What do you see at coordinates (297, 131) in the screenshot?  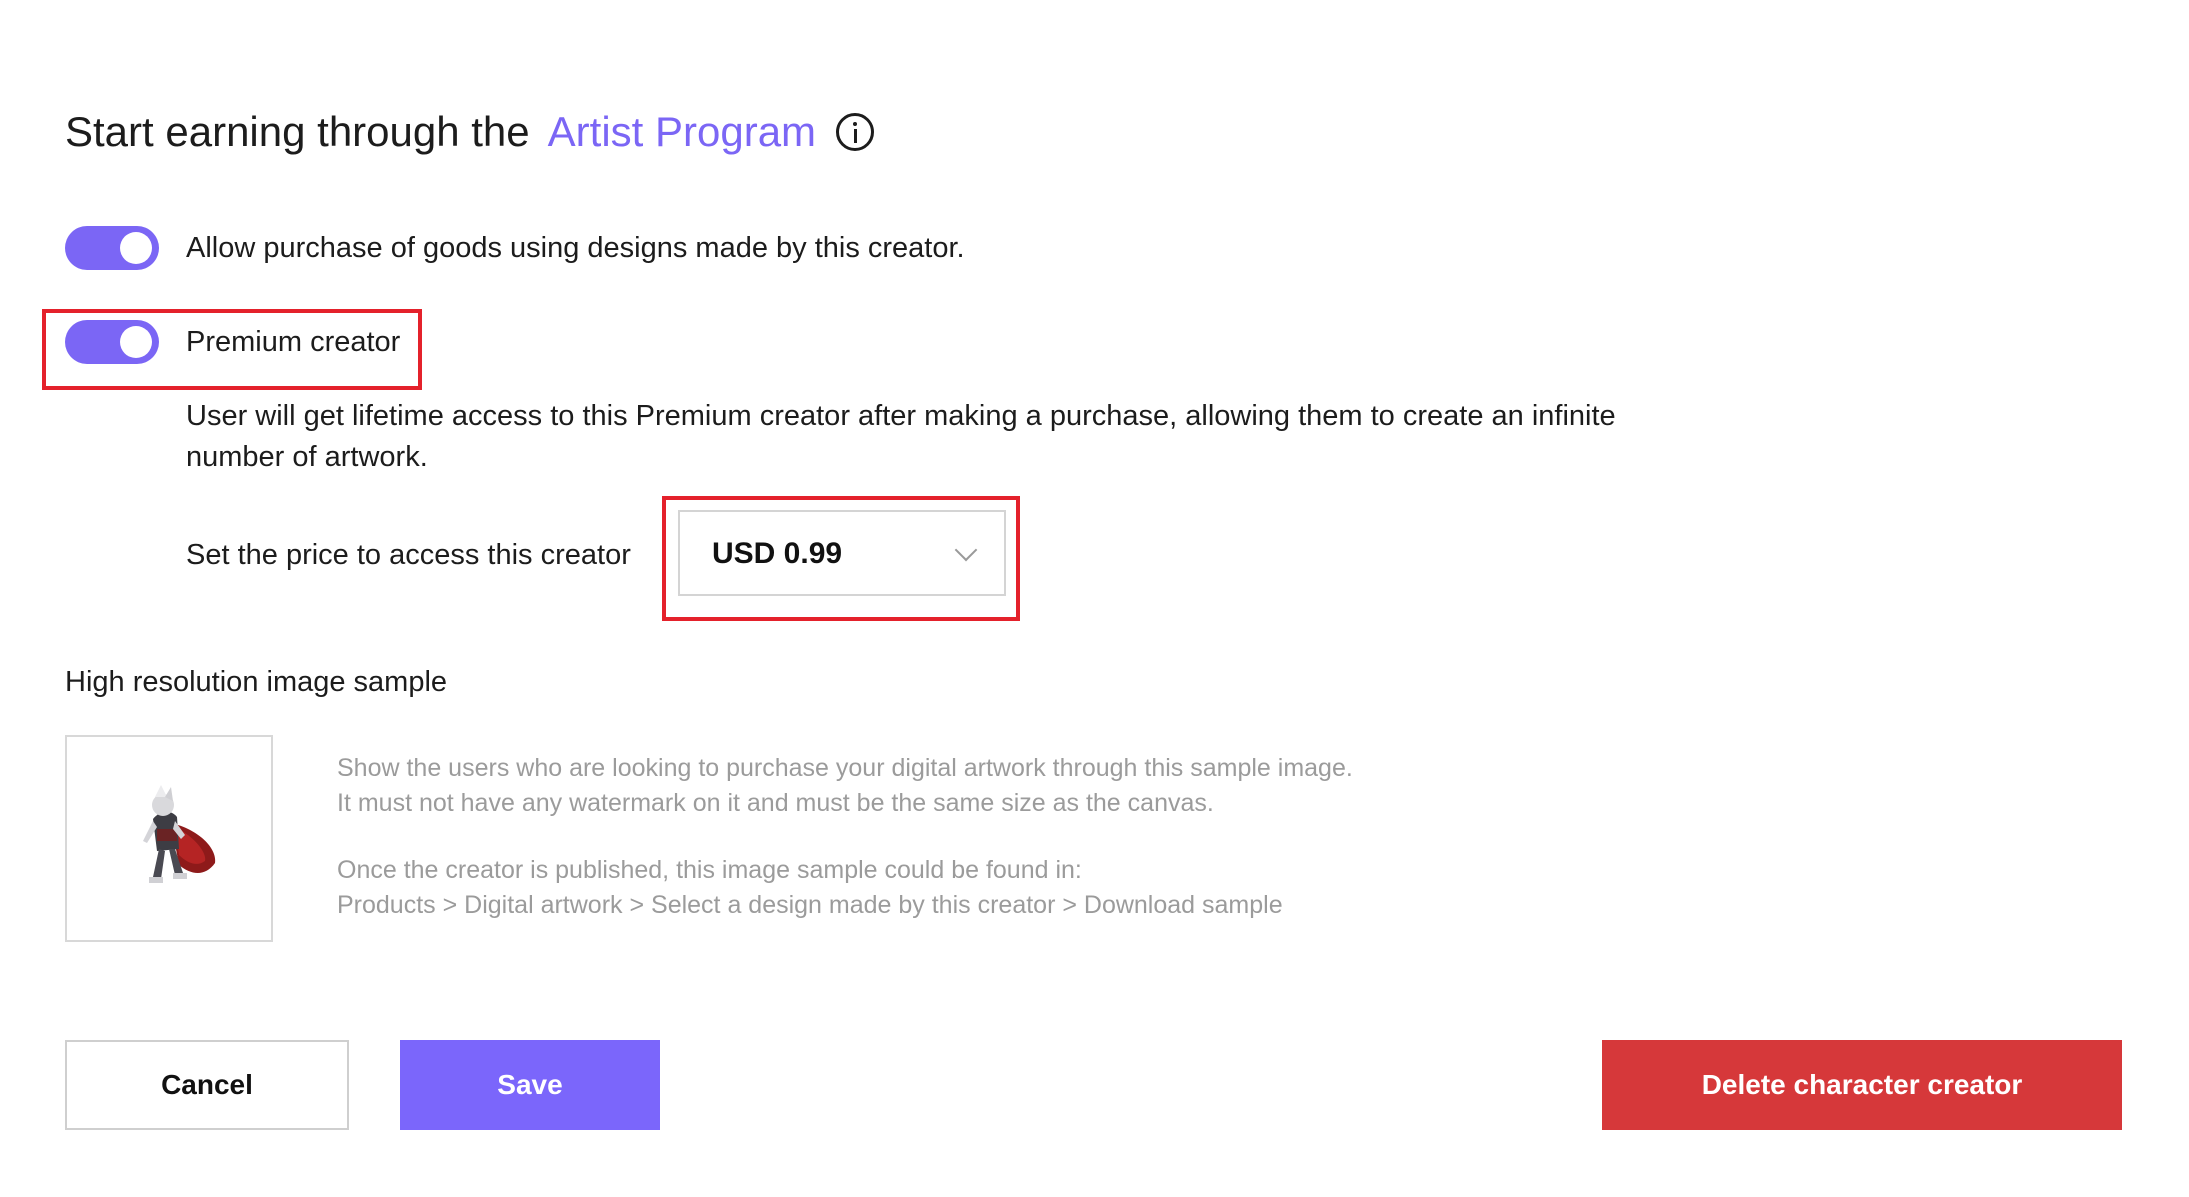 I see `heading-text: Start earning through the` at bounding box center [297, 131].